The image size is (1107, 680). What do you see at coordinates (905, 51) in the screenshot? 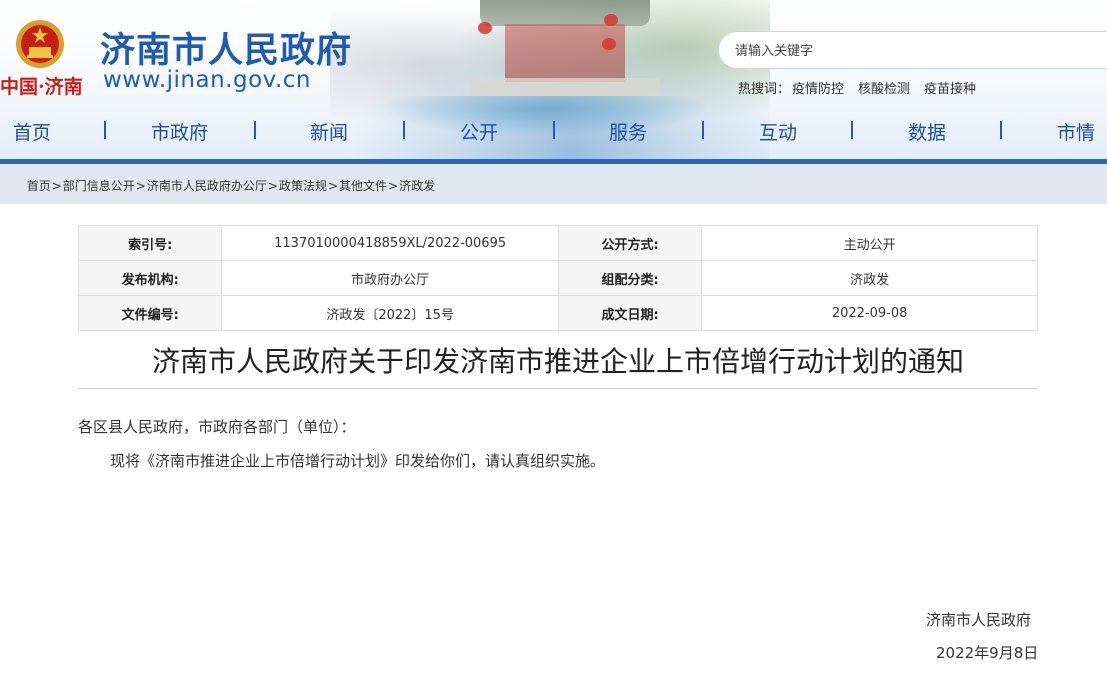
I see `search-input` at bounding box center [905, 51].